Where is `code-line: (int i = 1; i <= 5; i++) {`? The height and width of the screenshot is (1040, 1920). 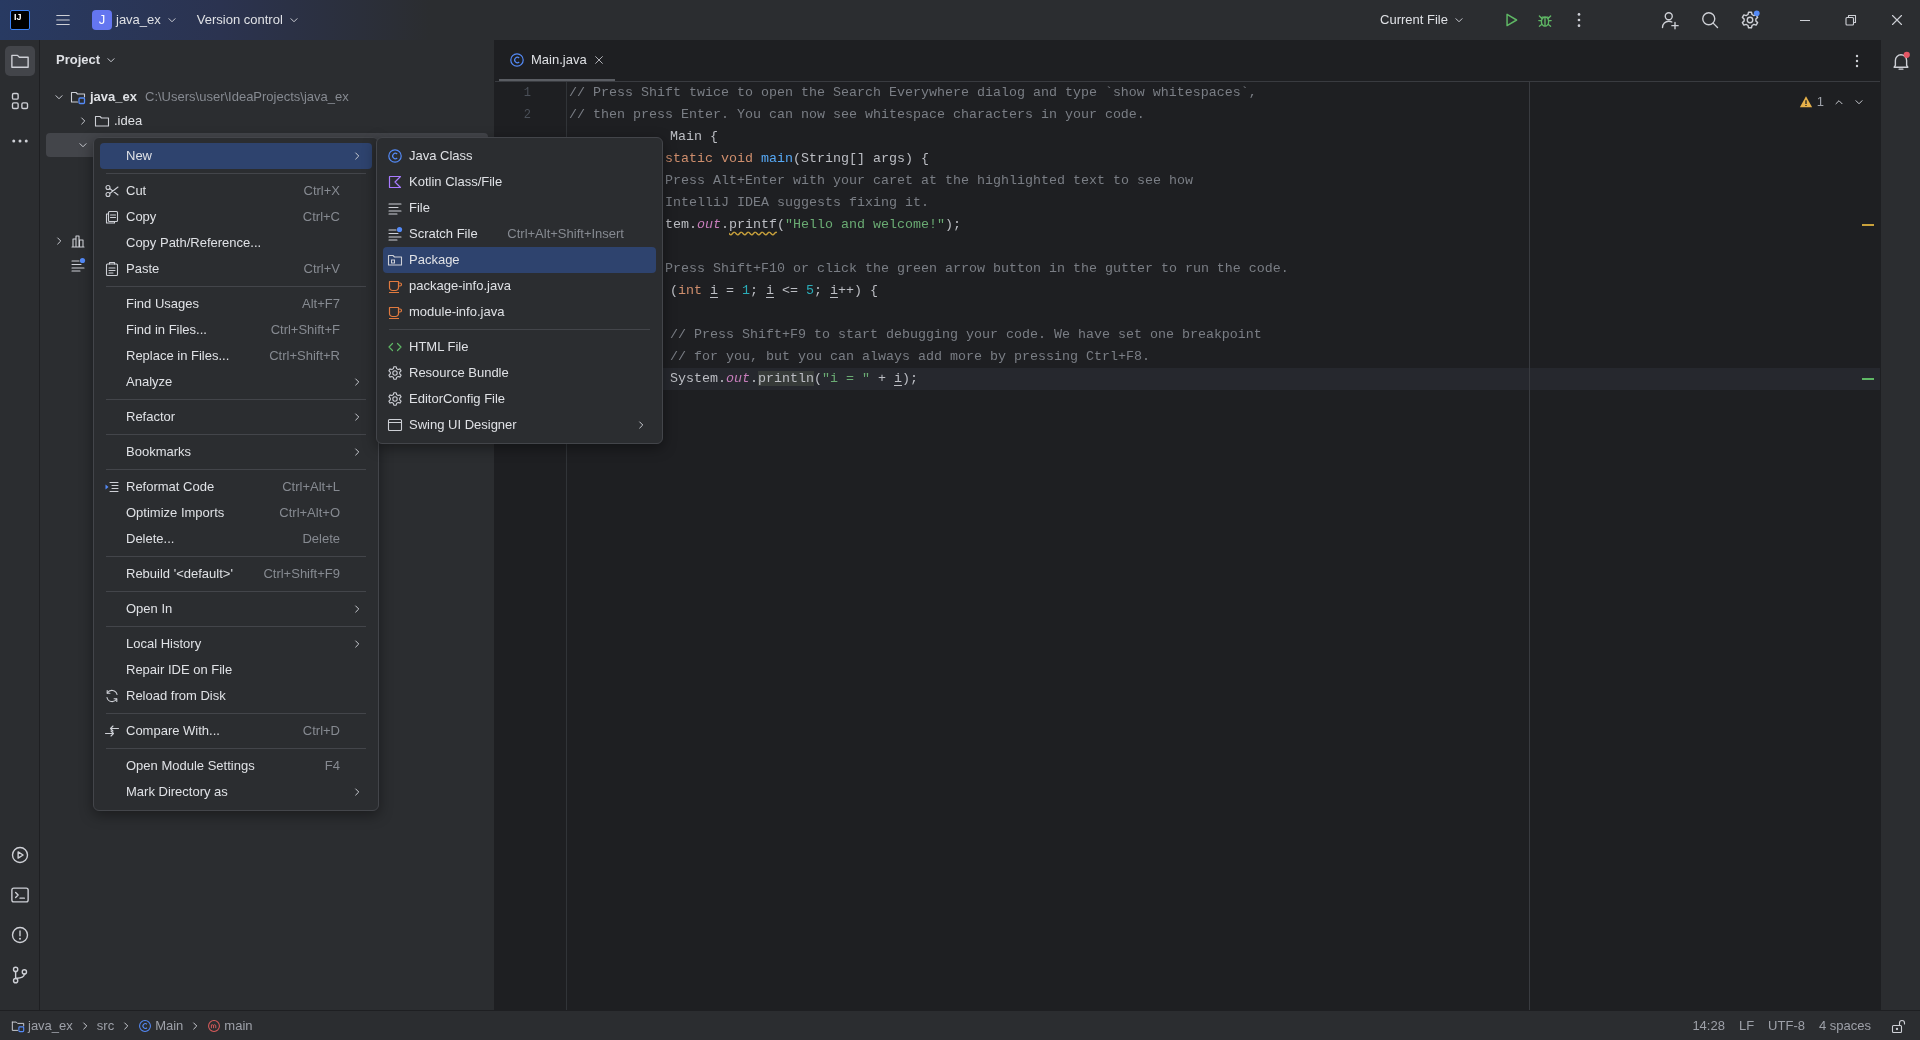 code-line: (int i = 1; i <= 5; i++) { is located at coordinates (774, 290).